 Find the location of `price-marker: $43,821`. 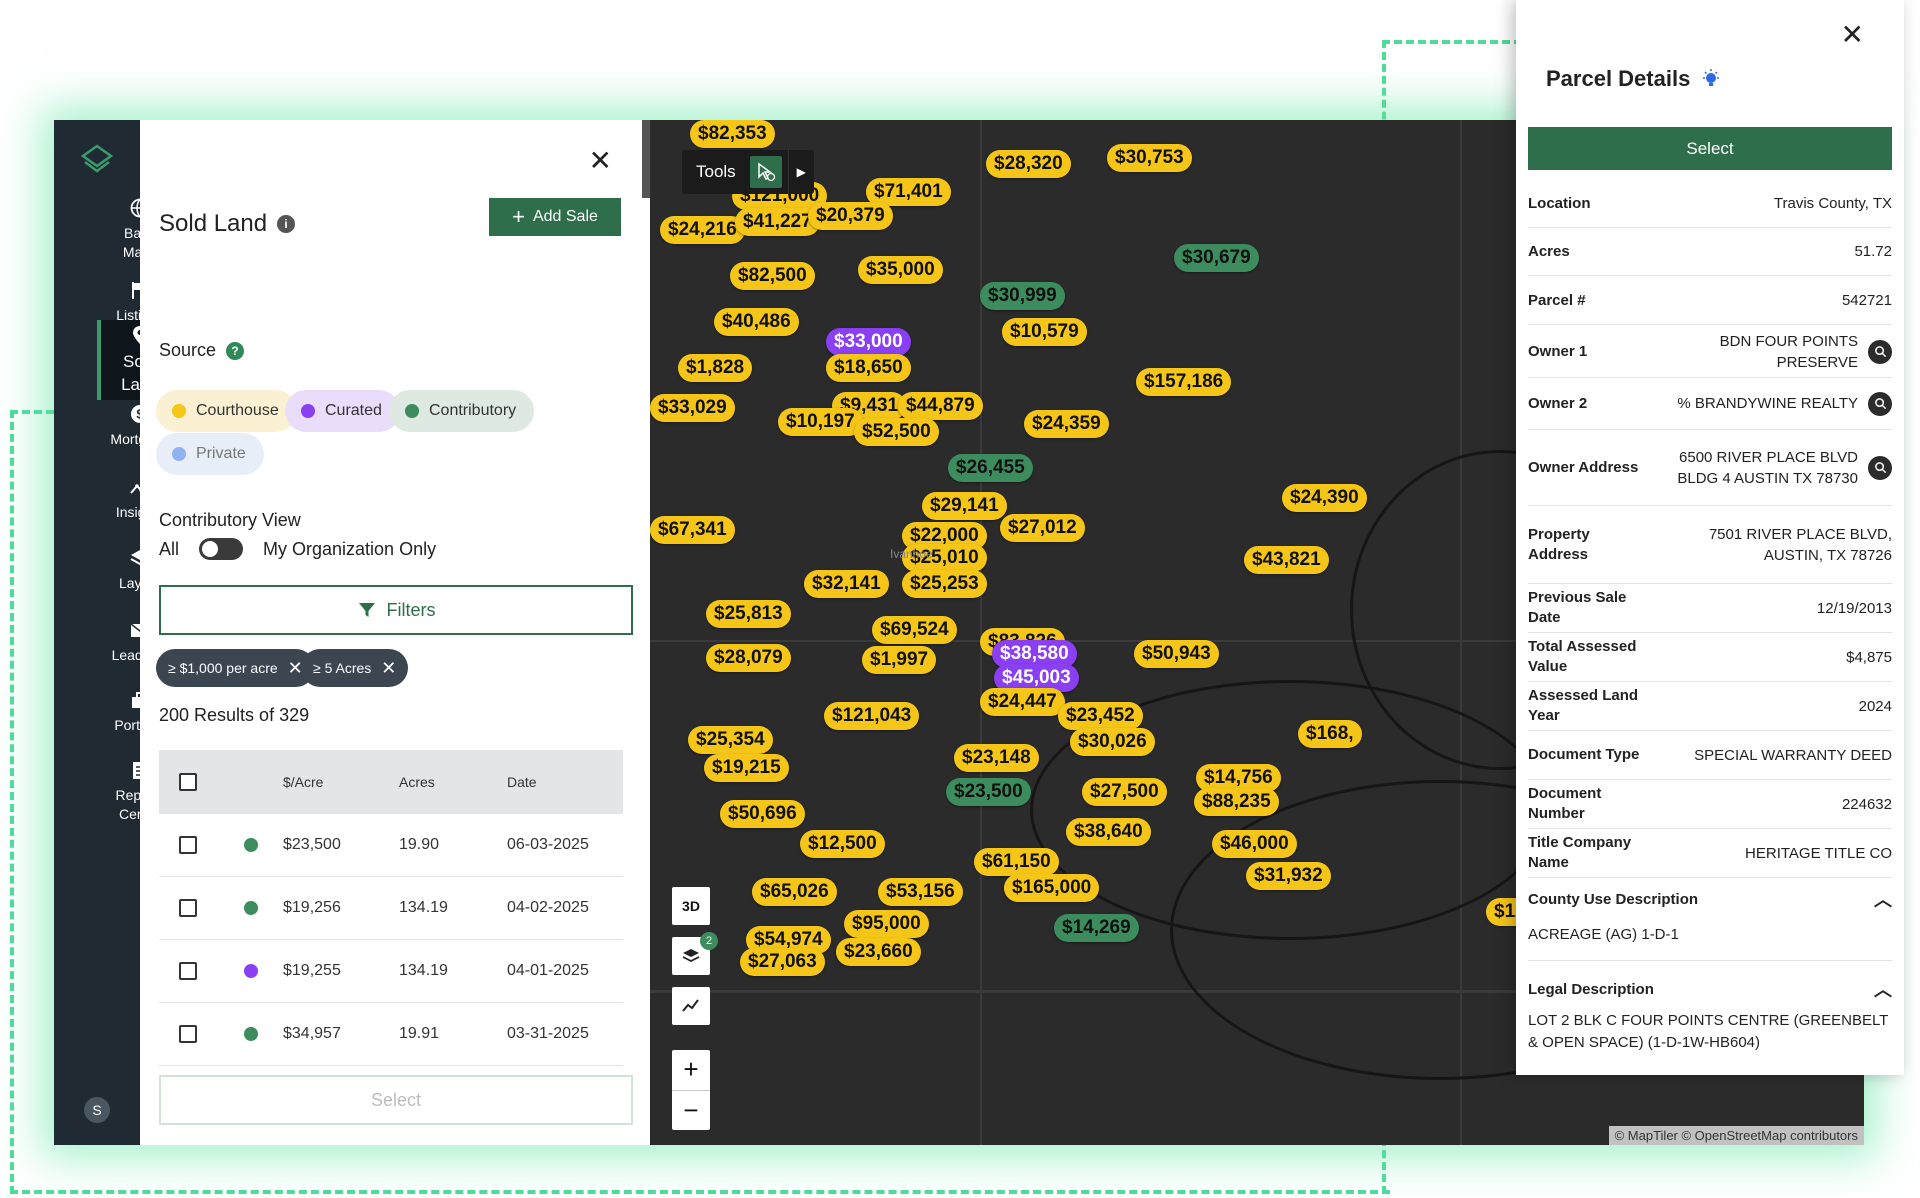

price-marker: $43,821 is located at coordinates (1286, 560).